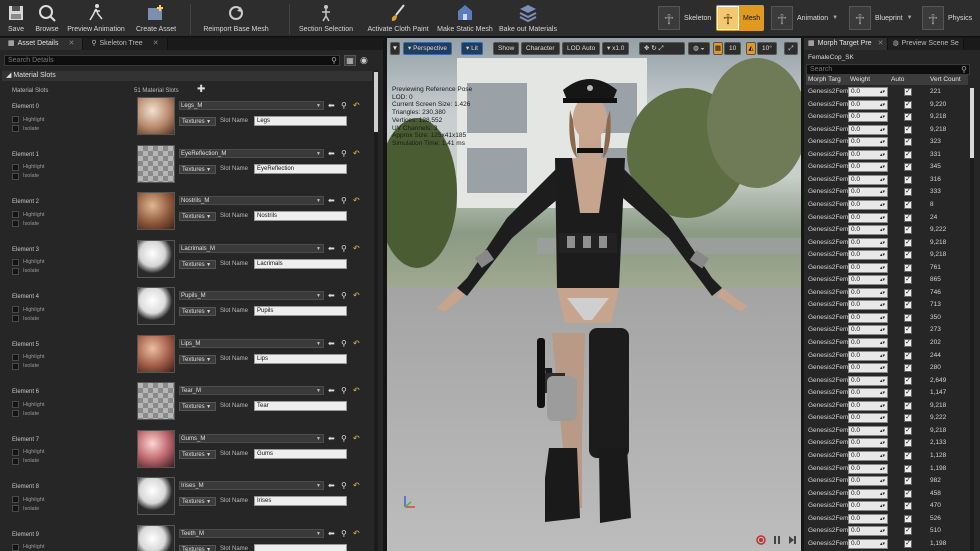 This screenshot has height=551, width=980. What do you see at coordinates (251, 153) in the screenshot?
I see `material-picker: EyeReflection_M ▼` at bounding box center [251, 153].